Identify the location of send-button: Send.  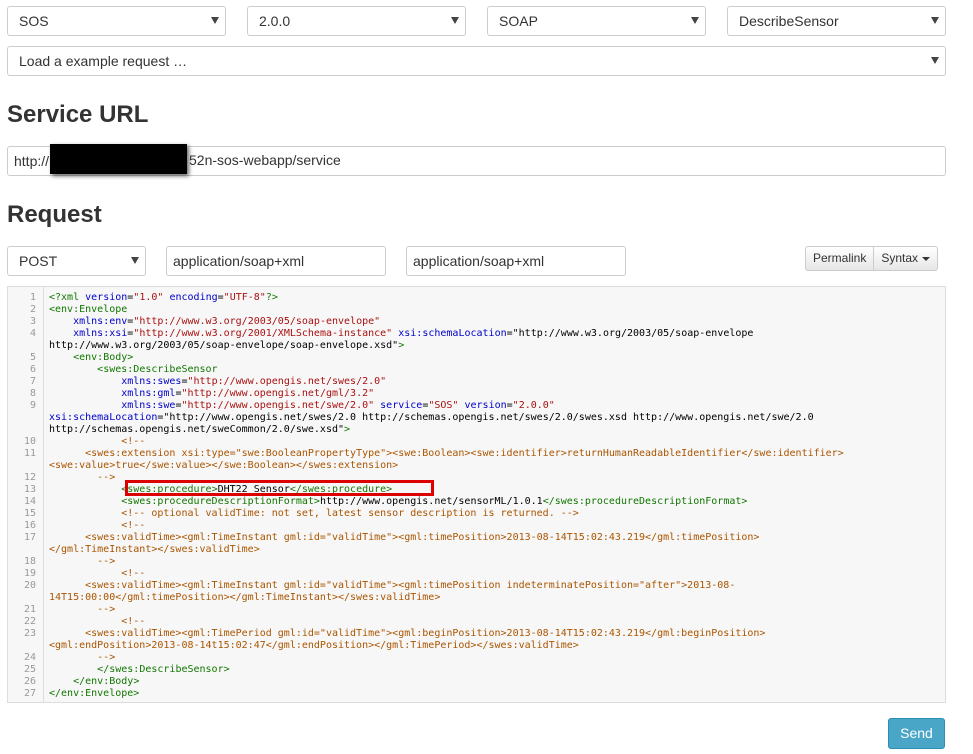
(916, 733).